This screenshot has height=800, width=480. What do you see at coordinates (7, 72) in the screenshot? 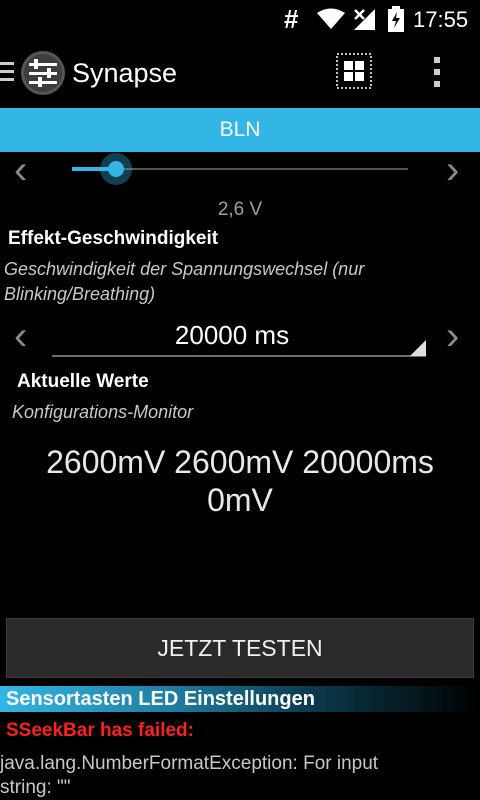
I see `drawer-menu-icon` at bounding box center [7, 72].